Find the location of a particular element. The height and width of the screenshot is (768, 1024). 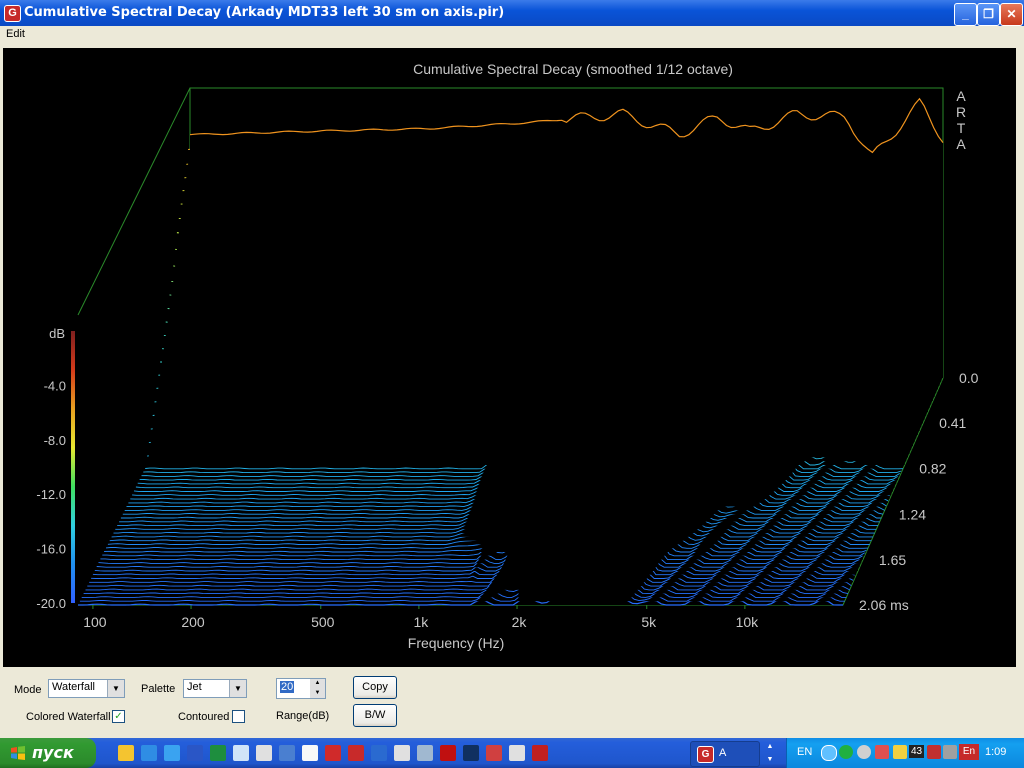

x-tick-label: 500 is located at coordinates (323, 622).